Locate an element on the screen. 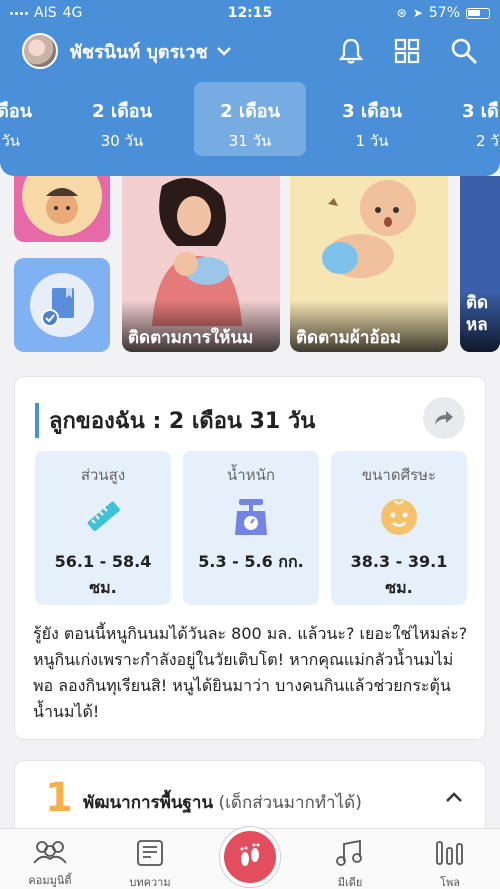  nav-label: โพล is located at coordinates (450, 882).